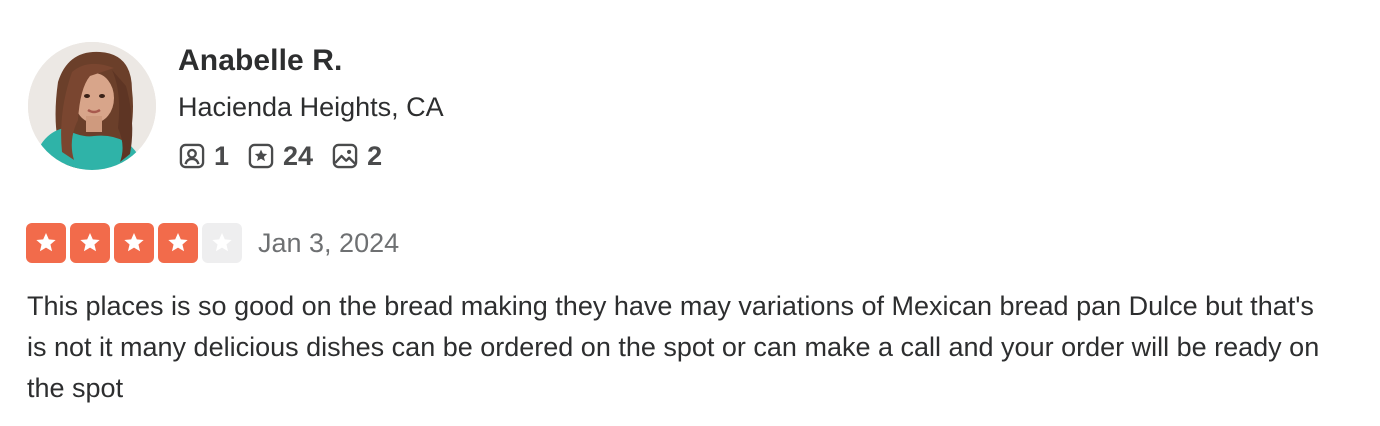 The width and height of the screenshot is (1380, 426). Describe the element at coordinates (222, 155) in the screenshot. I see `friends-count-value: 1` at that location.